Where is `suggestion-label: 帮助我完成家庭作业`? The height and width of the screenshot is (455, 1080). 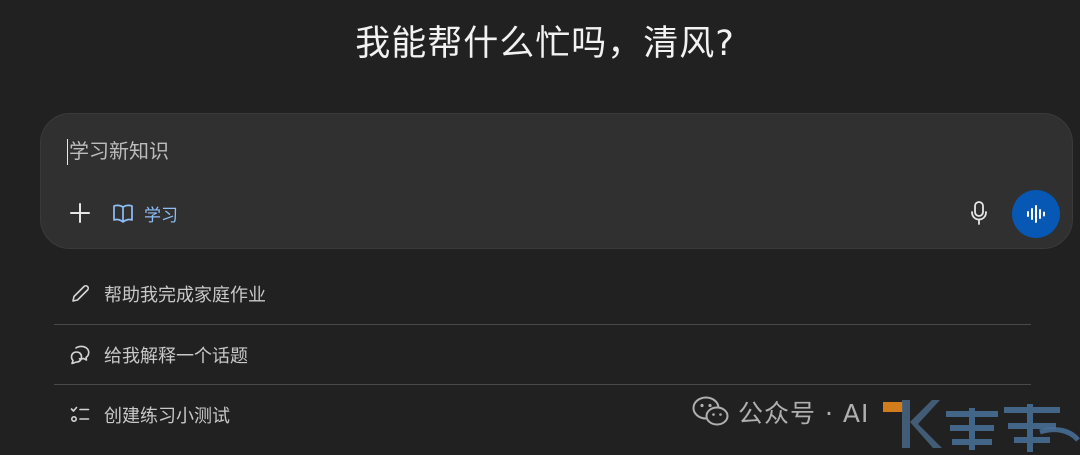 suggestion-label: 帮助我完成家庭作业 is located at coordinates (185, 295).